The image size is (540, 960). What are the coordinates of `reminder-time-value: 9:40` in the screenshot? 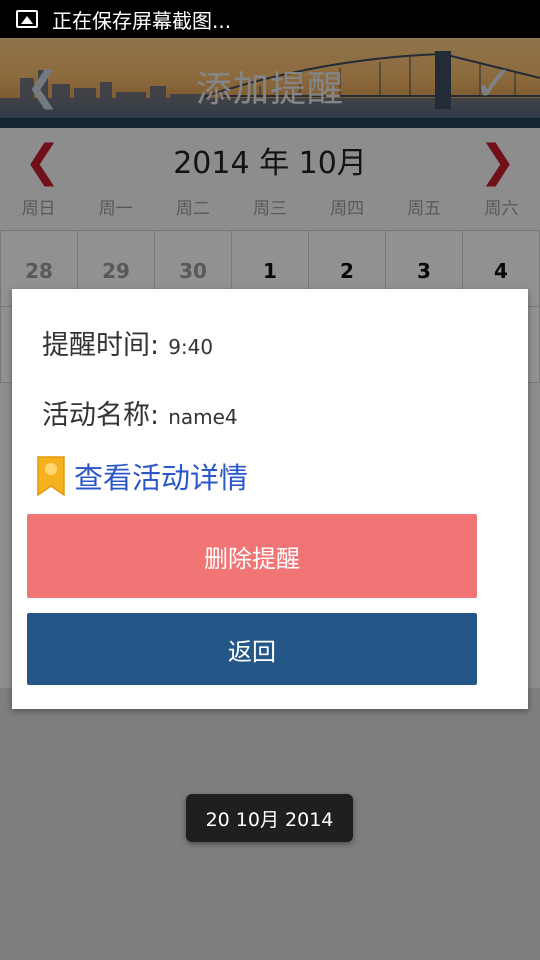 It's located at (191, 347).